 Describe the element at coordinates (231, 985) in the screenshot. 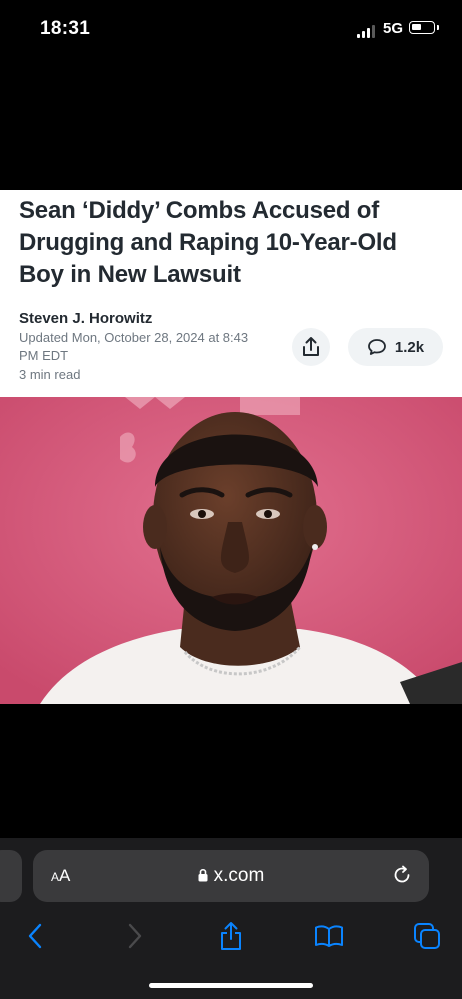

I see `home-indicator` at that location.